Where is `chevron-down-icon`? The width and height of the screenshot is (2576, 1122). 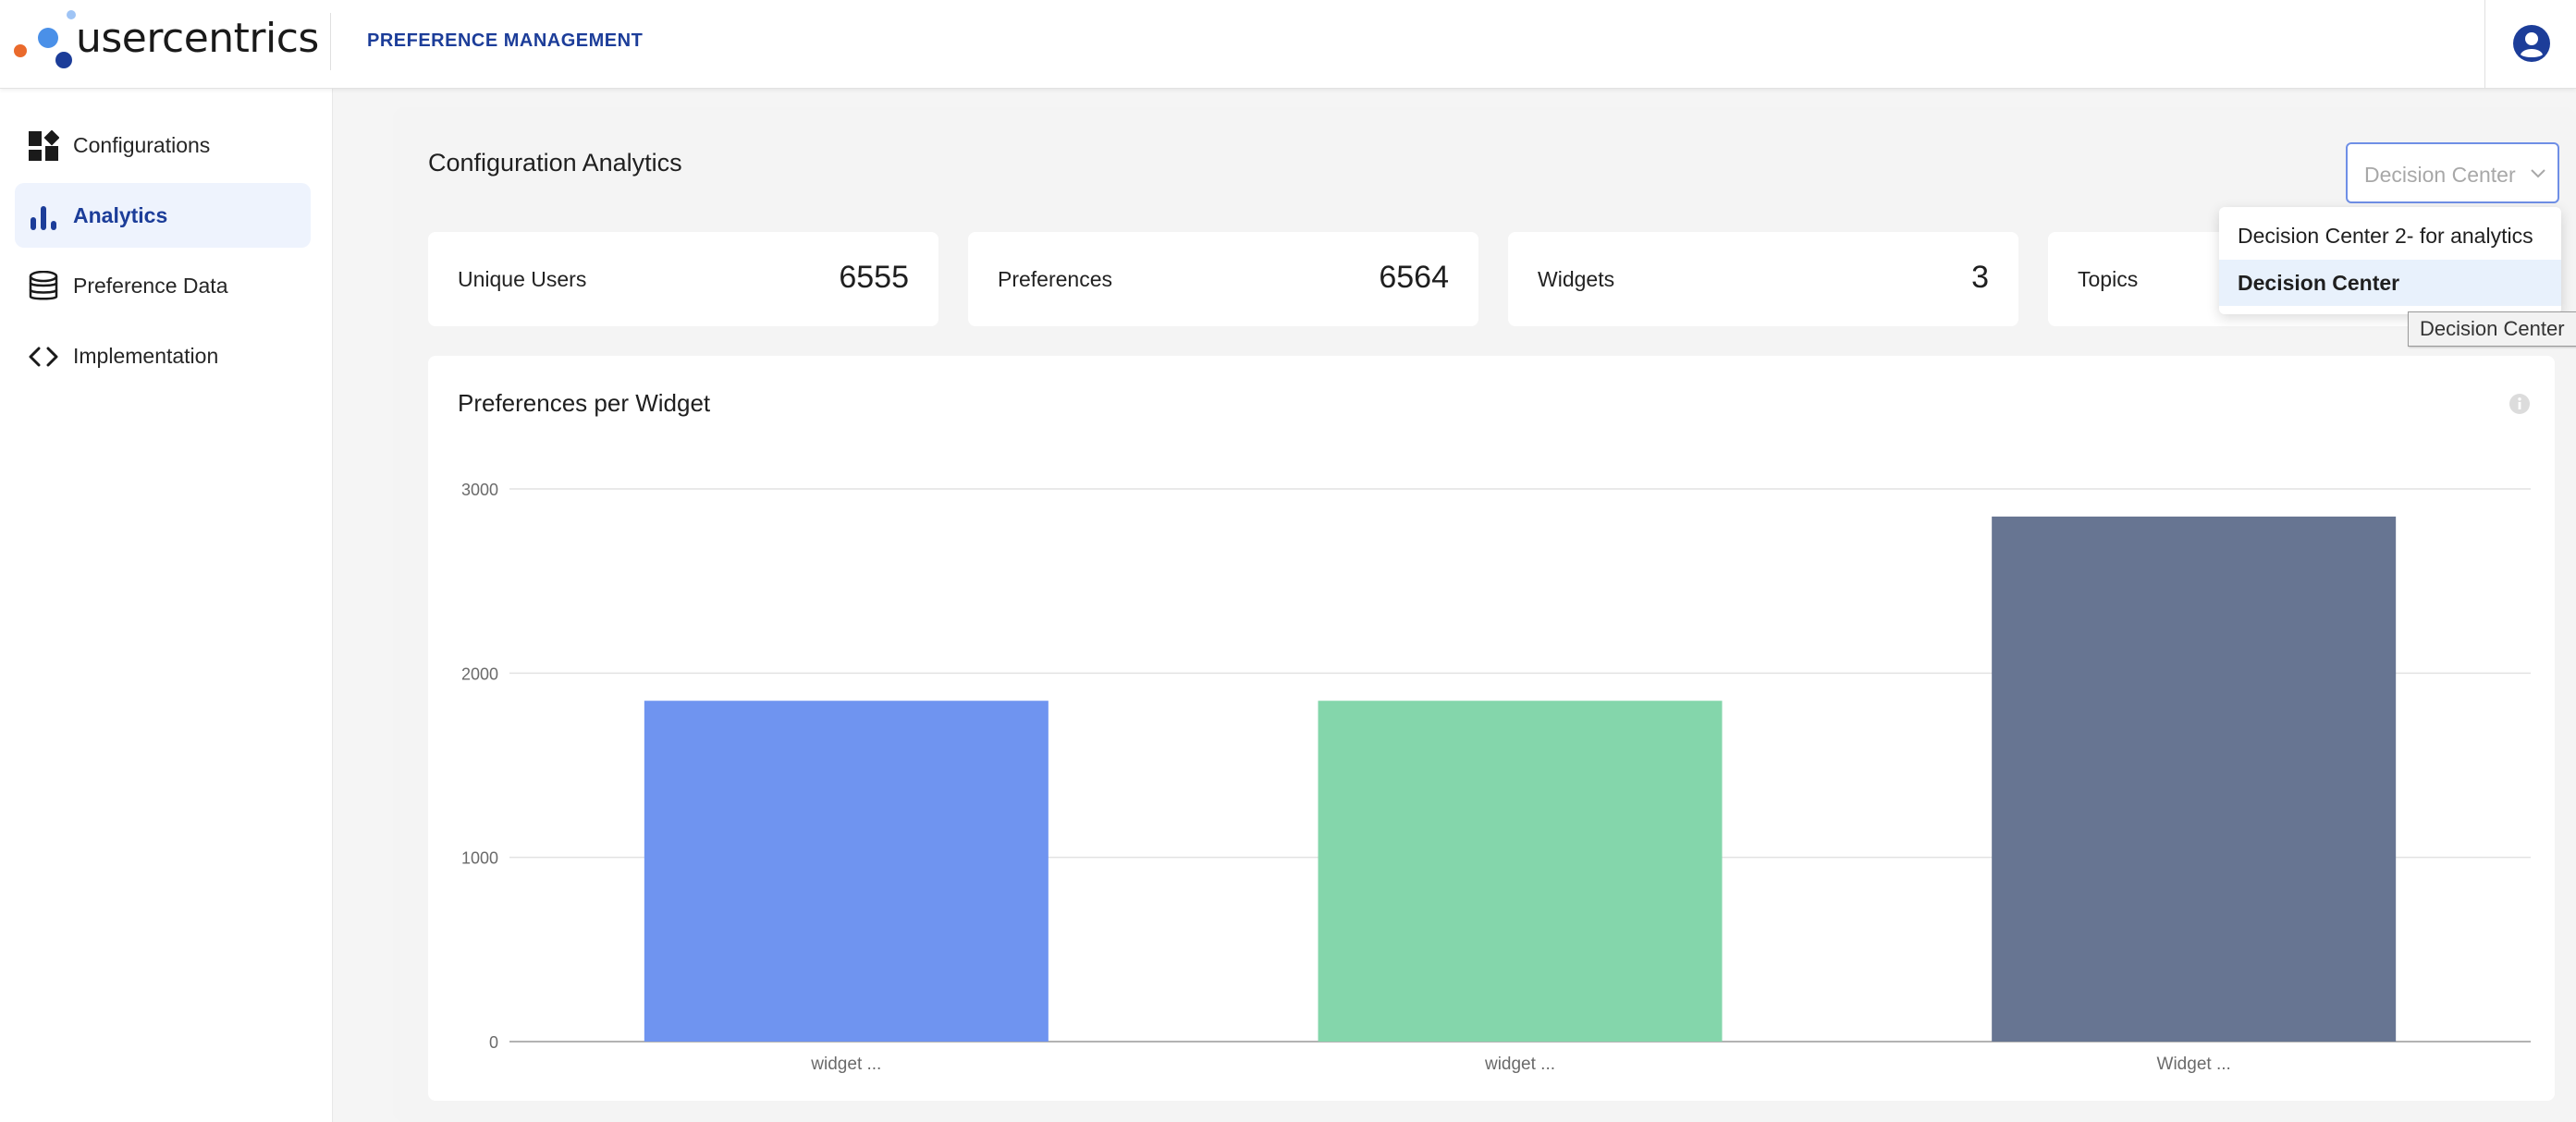 chevron-down-icon is located at coordinates (2538, 173).